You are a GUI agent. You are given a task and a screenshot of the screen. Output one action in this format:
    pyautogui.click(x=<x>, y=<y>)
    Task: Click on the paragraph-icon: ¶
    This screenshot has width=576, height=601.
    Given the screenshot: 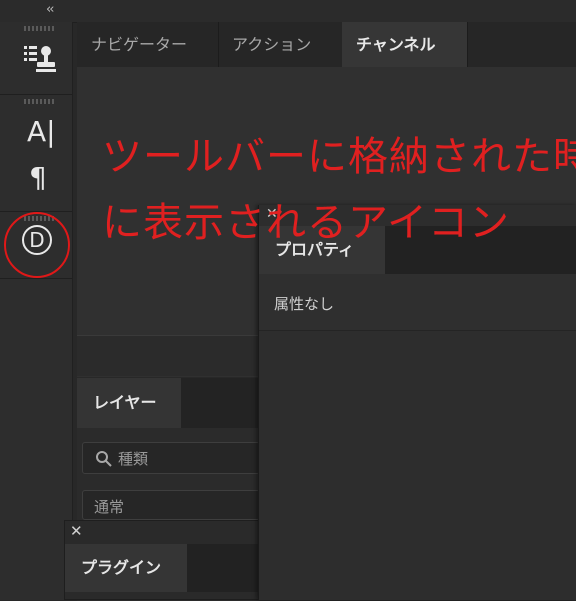 What is the action you would take?
    pyautogui.click(x=38, y=177)
    